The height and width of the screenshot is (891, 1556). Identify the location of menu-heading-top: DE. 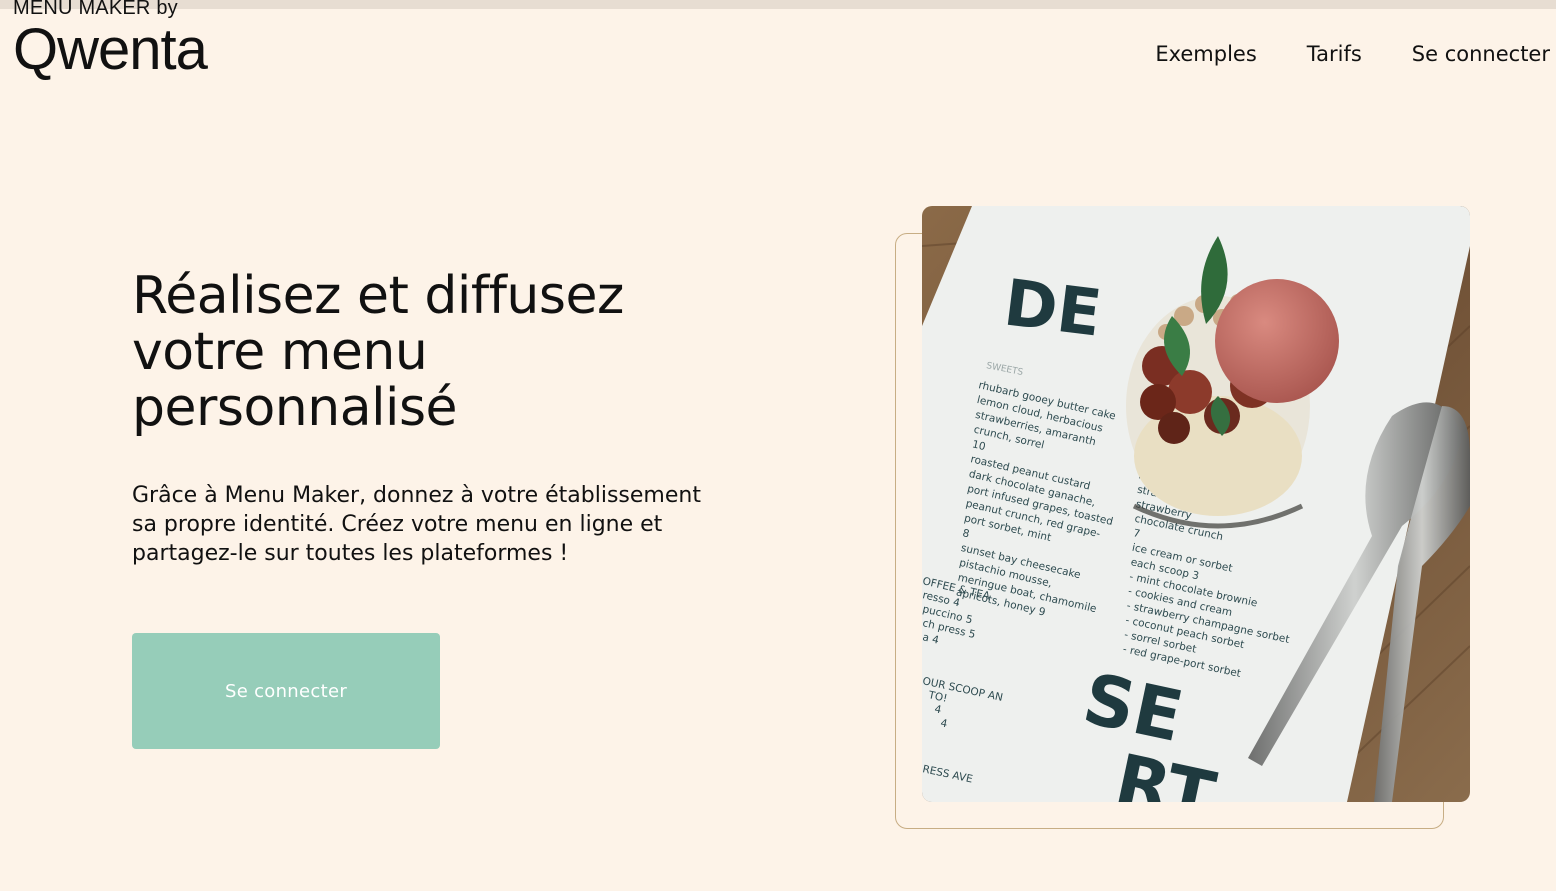
(1052, 308).